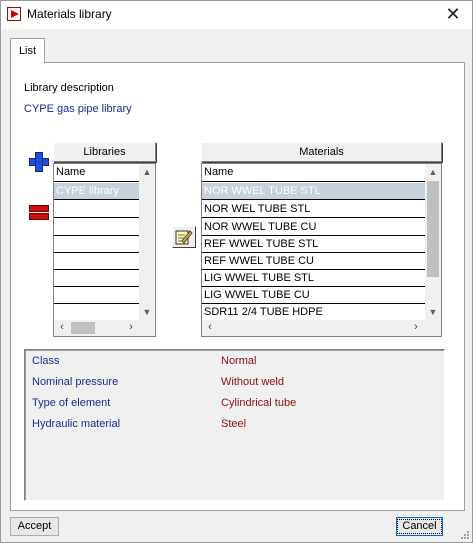 The width and height of the screenshot is (473, 543). Describe the element at coordinates (259, 403) in the screenshot. I see `property-value: Cylindrical tube` at that location.